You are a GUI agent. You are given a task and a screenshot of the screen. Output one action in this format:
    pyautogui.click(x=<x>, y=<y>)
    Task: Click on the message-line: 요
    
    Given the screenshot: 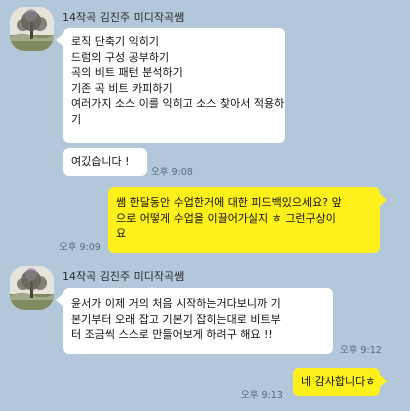 What is the action you would take?
    pyautogui.click(x=121, y=233)
    